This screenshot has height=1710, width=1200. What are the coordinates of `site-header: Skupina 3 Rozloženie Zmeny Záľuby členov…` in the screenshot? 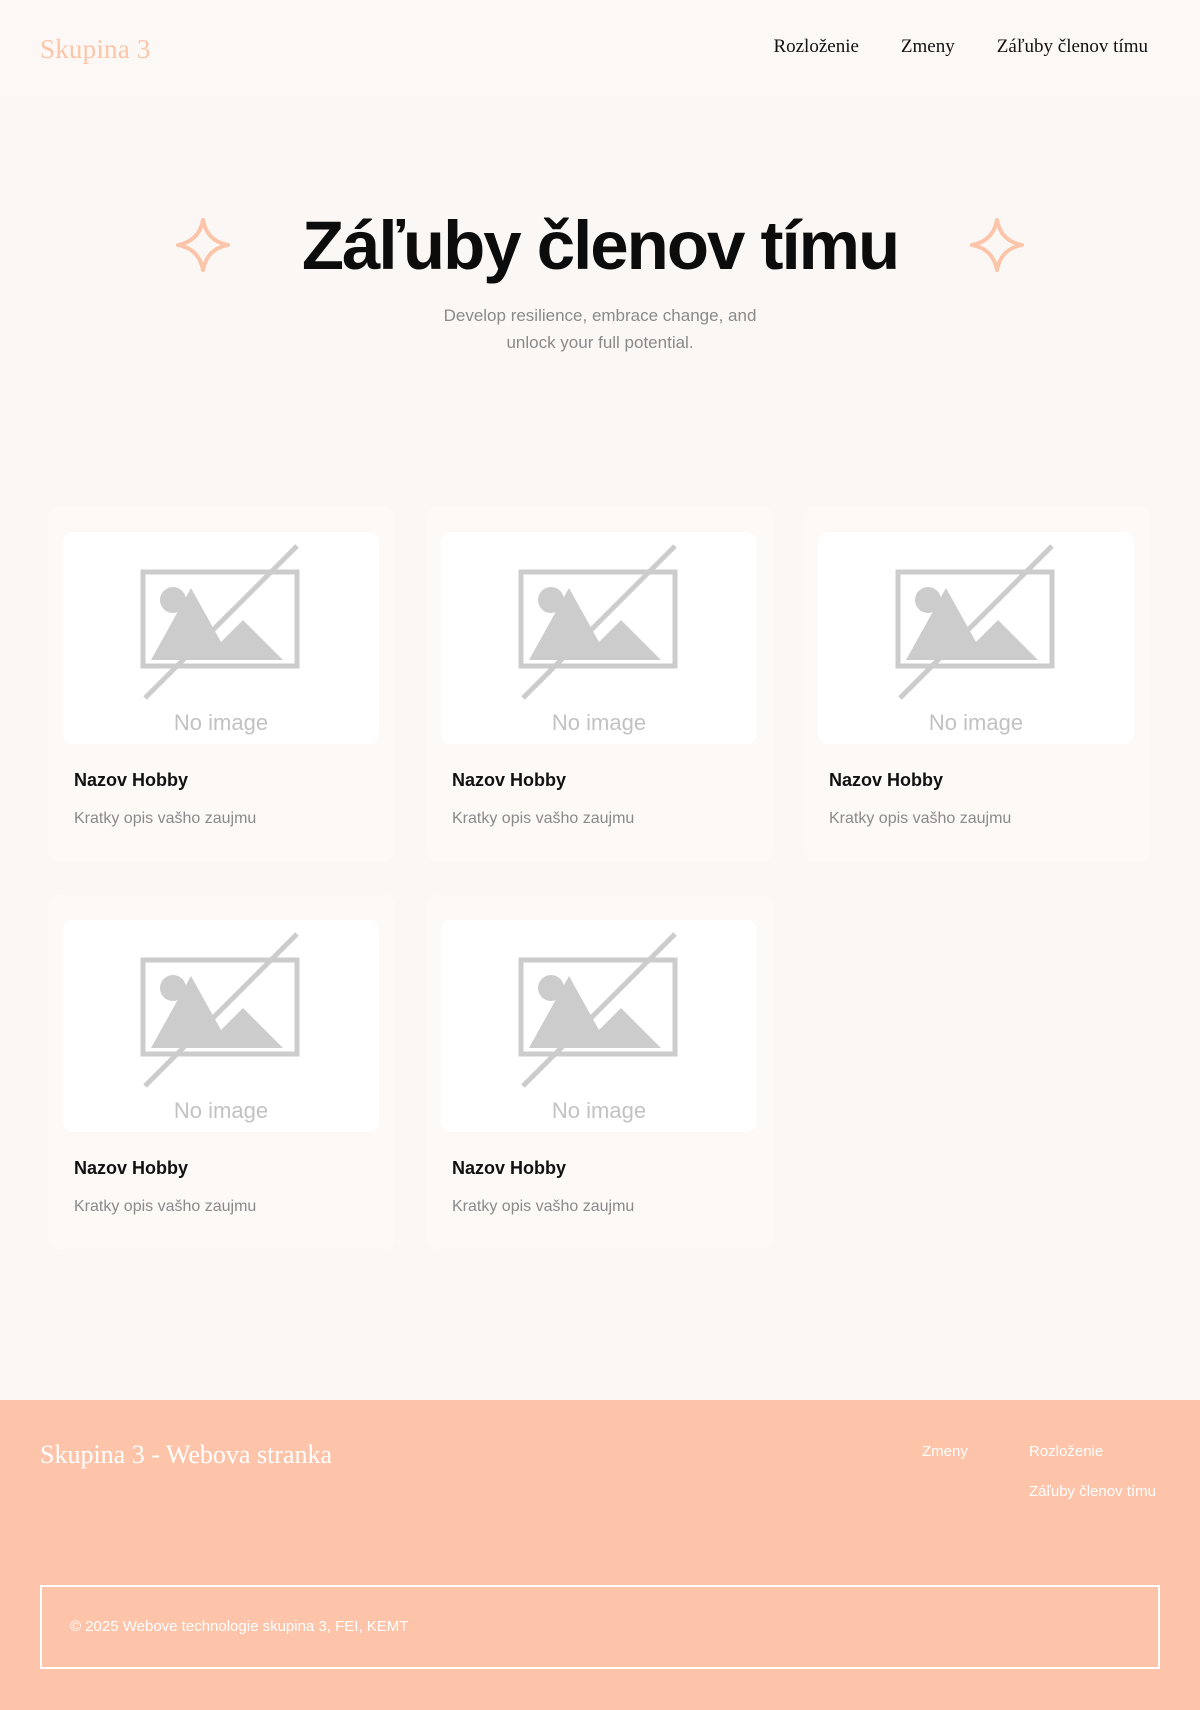 It's located at (600, 50).